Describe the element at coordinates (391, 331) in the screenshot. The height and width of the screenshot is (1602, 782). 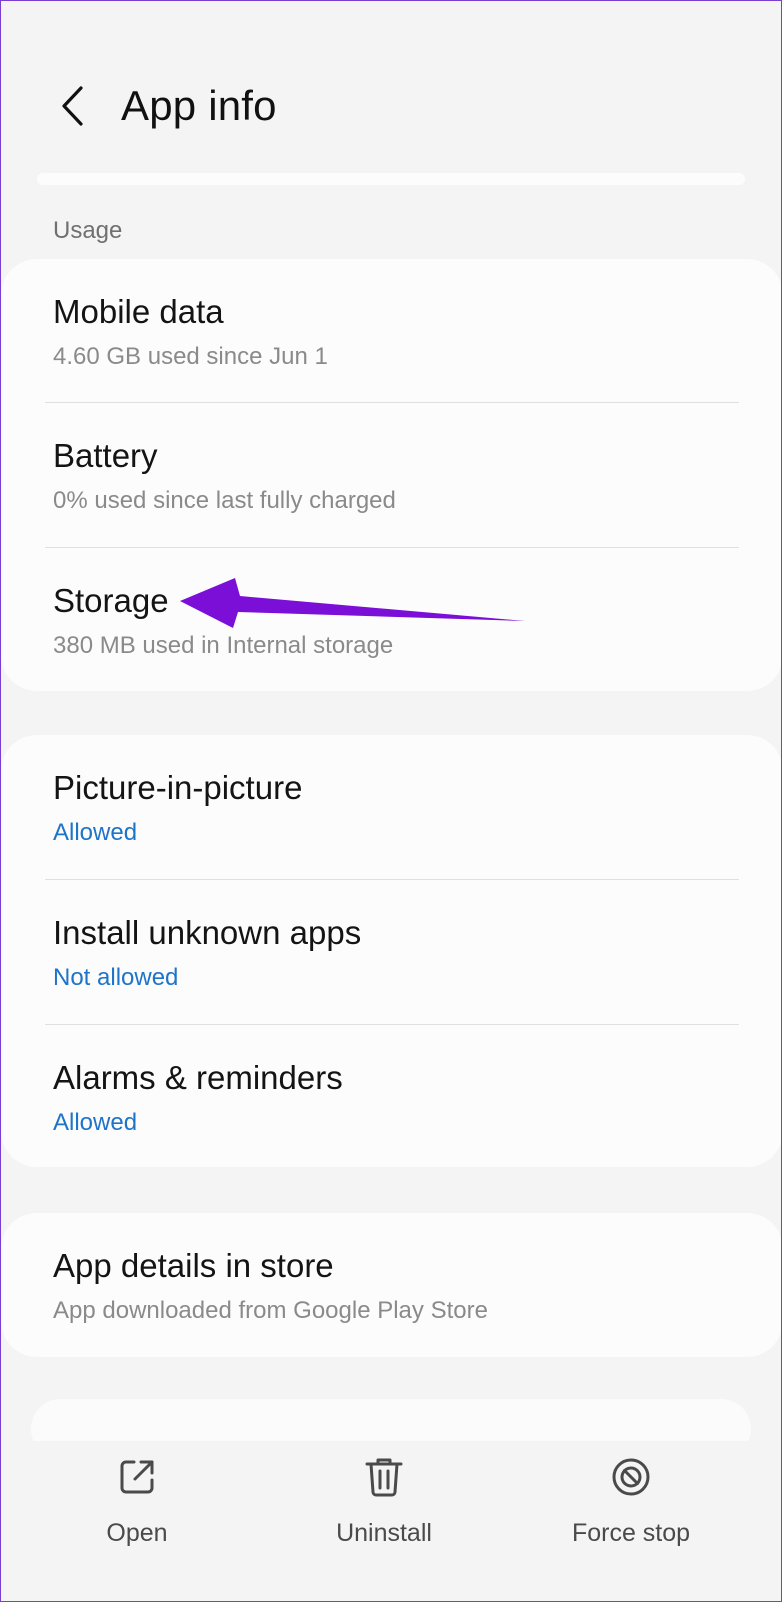
I see `list-item-mobile-data: Mobile data 4.60 GB used since Jun 1` at that location.